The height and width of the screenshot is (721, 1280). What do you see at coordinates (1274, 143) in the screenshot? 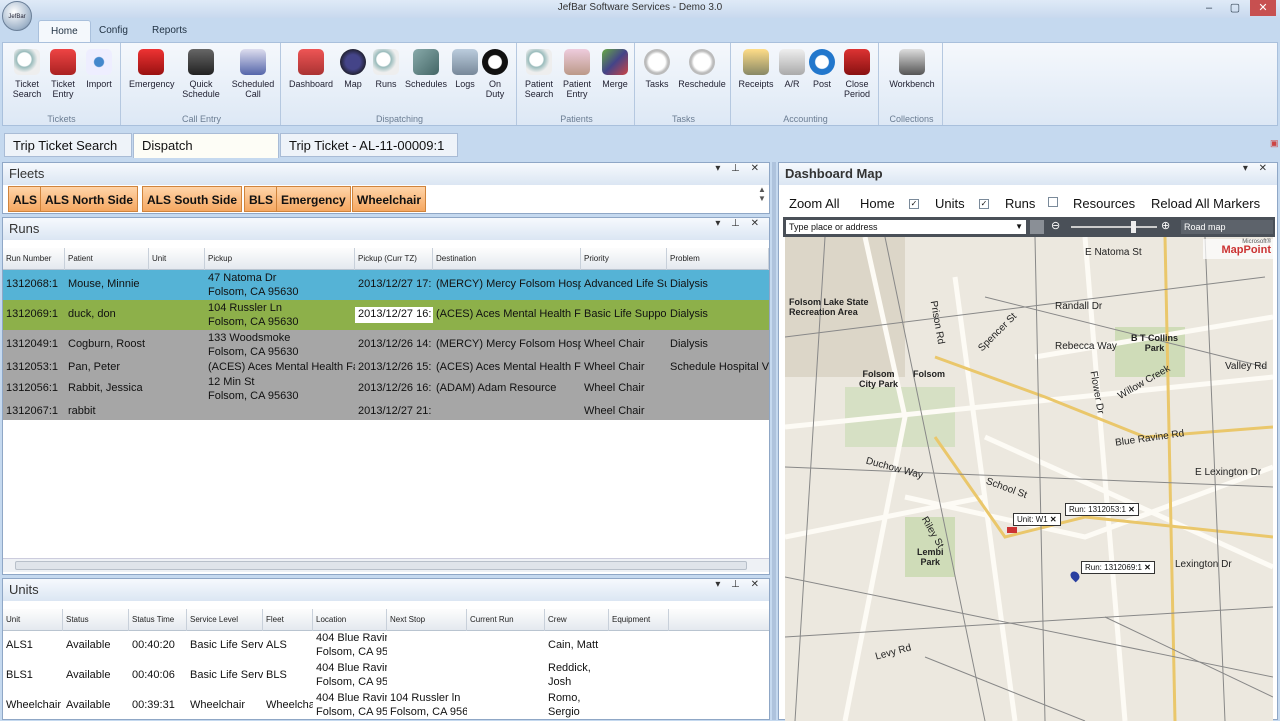
I see `close-document-icon: ▣` at bounding box center [1274, 143].